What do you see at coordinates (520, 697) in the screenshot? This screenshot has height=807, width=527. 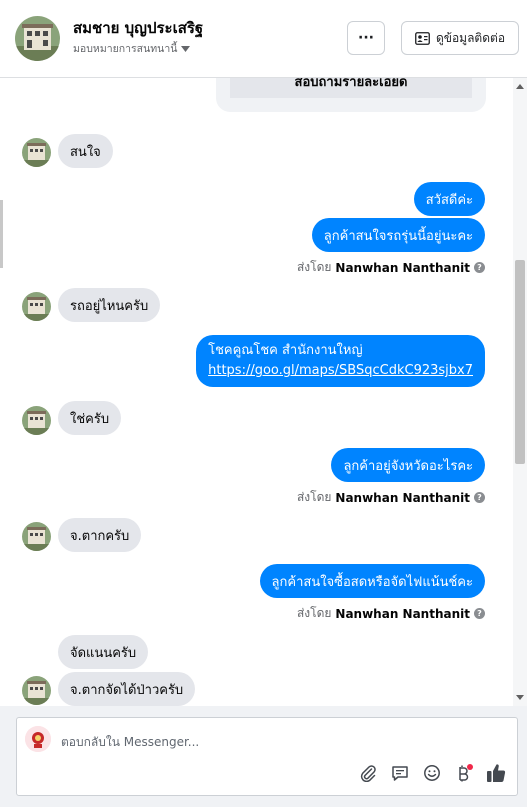 I see `scroll-down-arrow-icon` at bounding box center [520, 697].